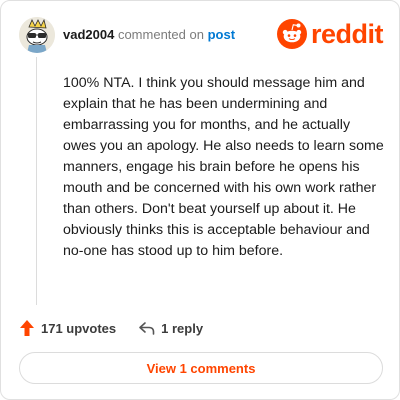 Image resolution: width=400 pixels, height=400 pixels. I want to click on thread-line, so click(36, 181).